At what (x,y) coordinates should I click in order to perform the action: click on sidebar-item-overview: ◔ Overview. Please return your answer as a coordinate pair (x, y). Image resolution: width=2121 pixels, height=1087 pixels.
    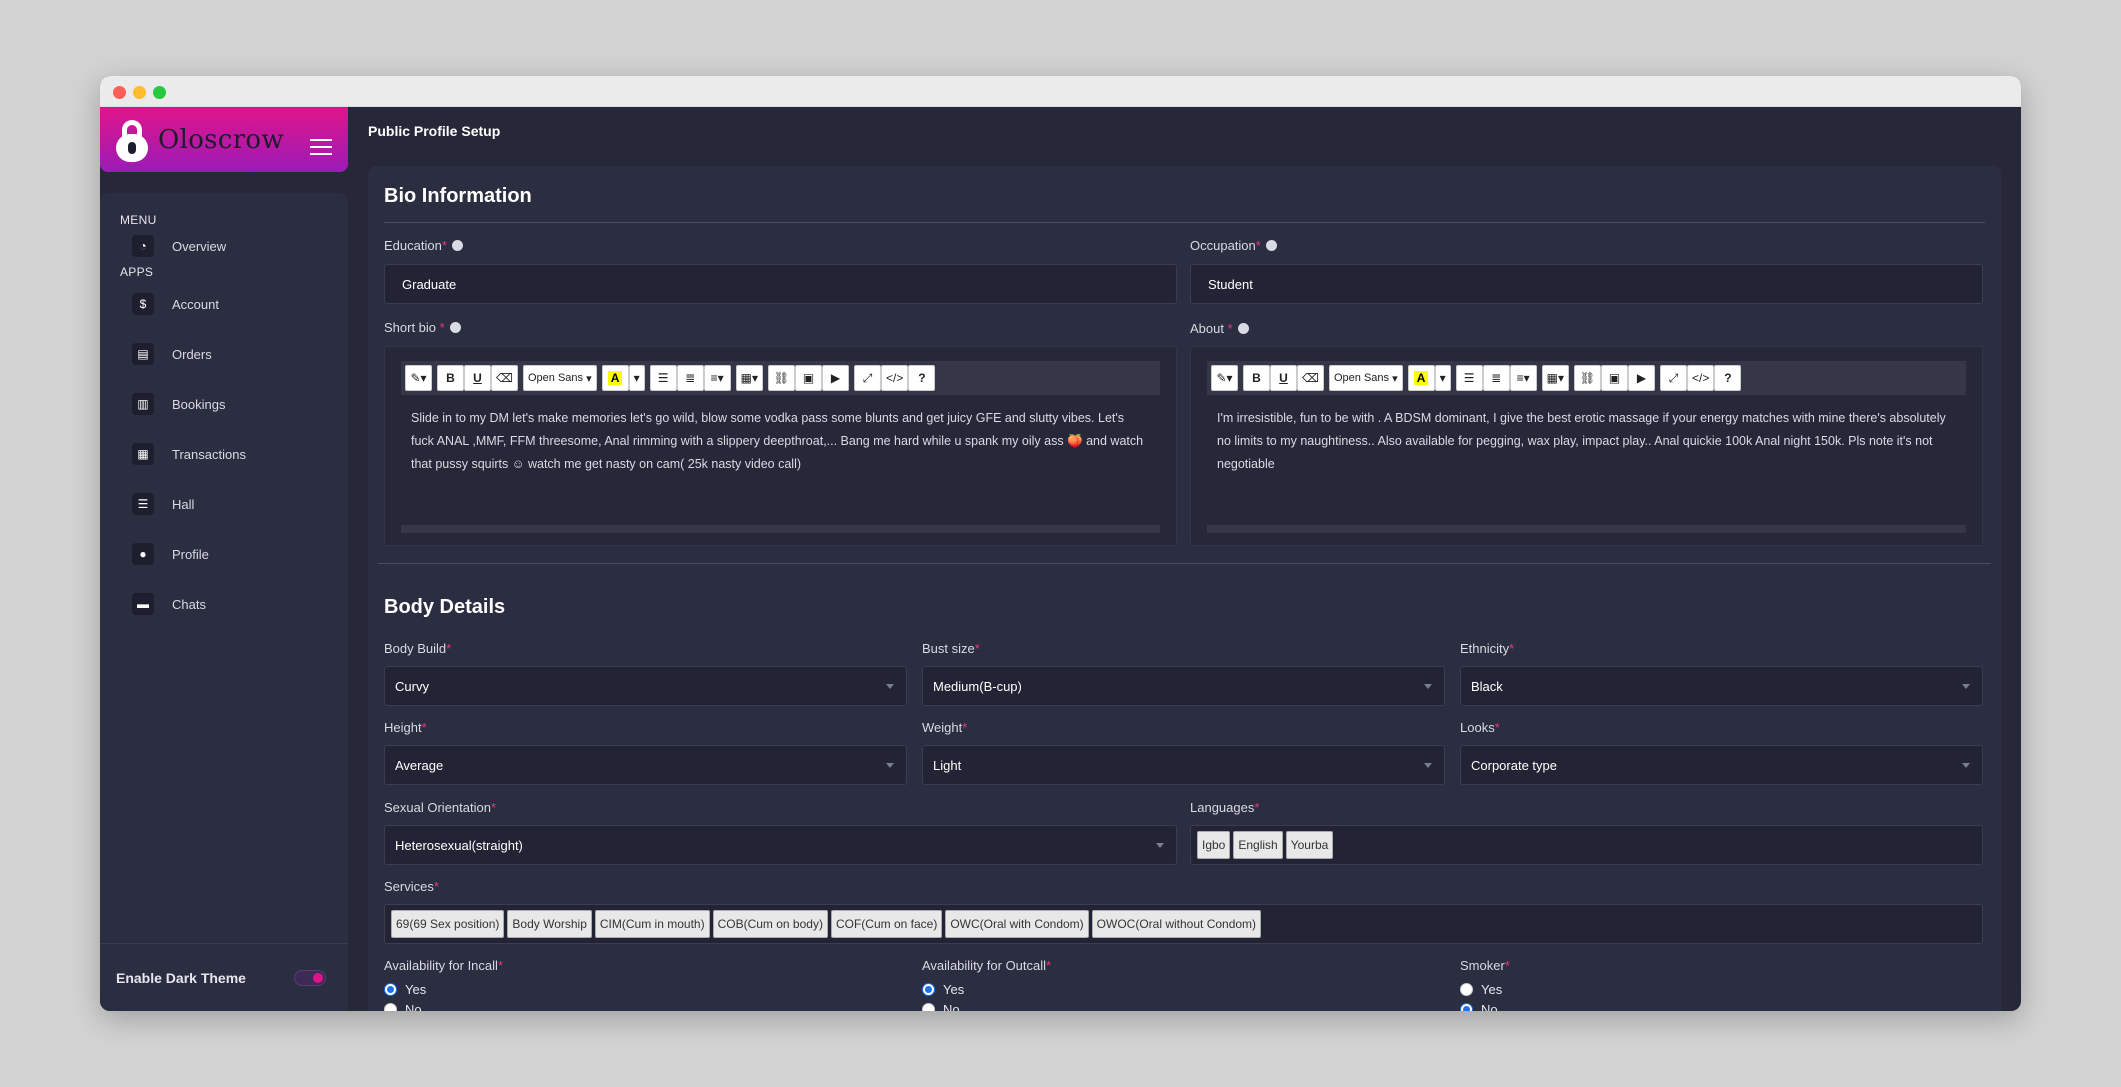
    Looking at the image, I should click on (224, 246).